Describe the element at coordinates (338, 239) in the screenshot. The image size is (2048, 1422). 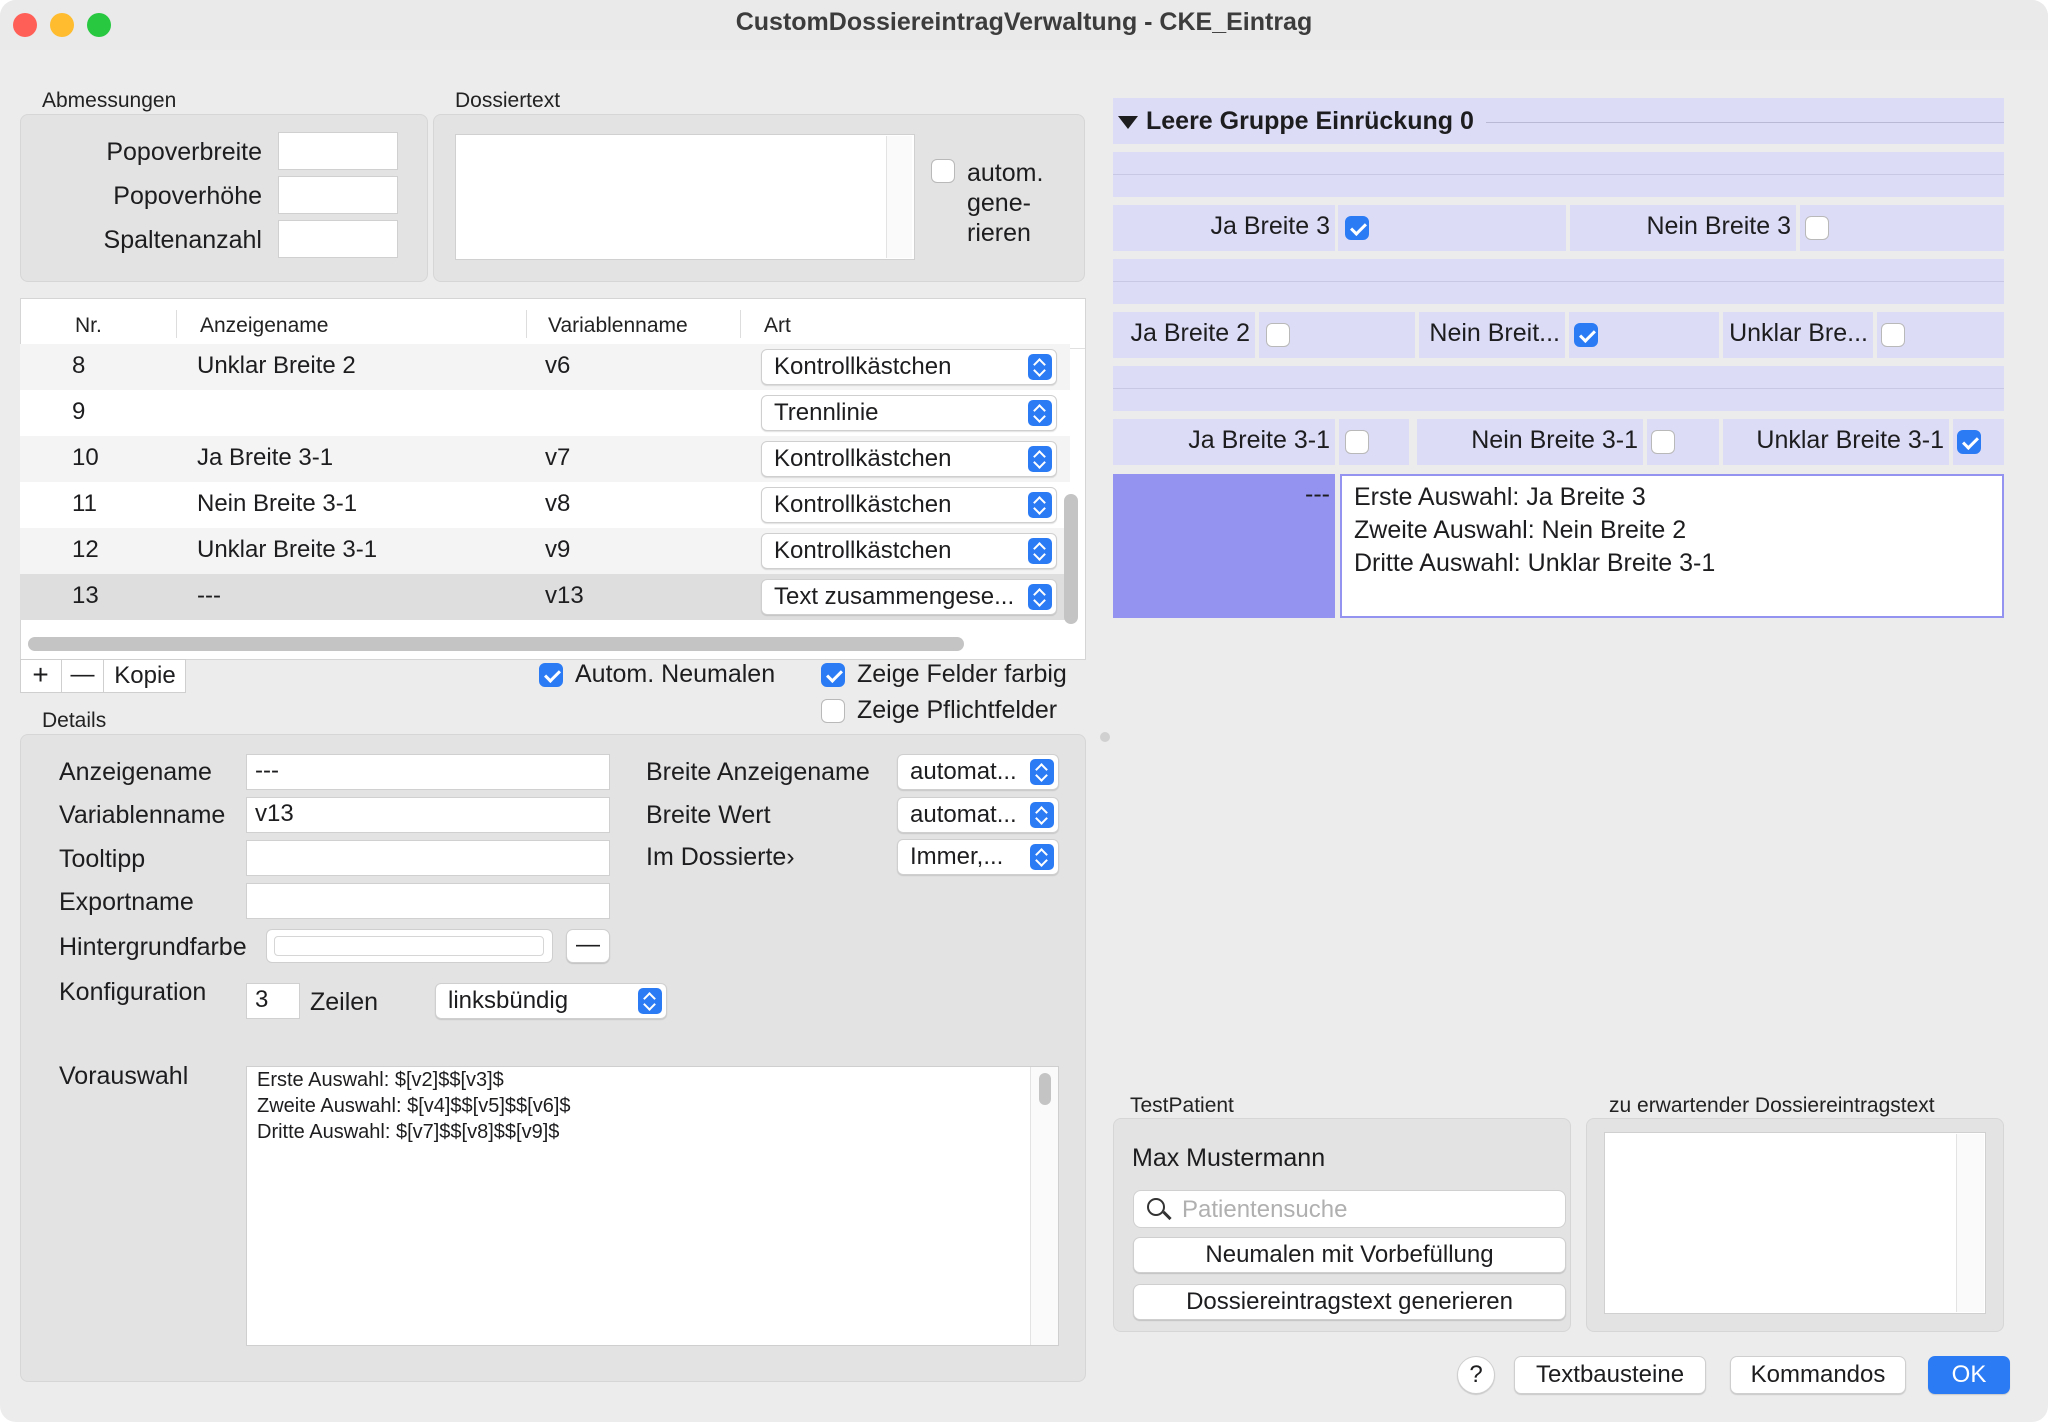
I see `spaltenanzahl-input` at that location.